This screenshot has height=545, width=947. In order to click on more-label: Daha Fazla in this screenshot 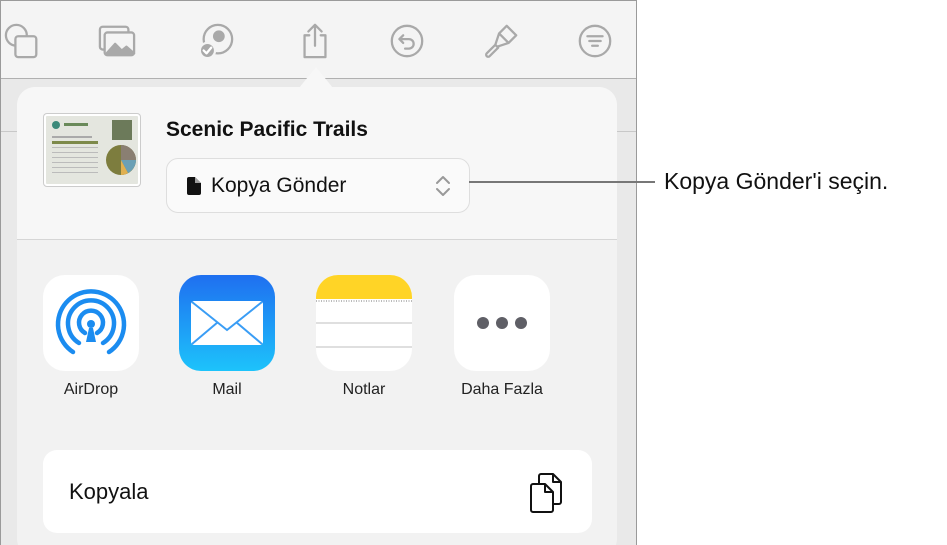, I will do `click(502, 389)`.